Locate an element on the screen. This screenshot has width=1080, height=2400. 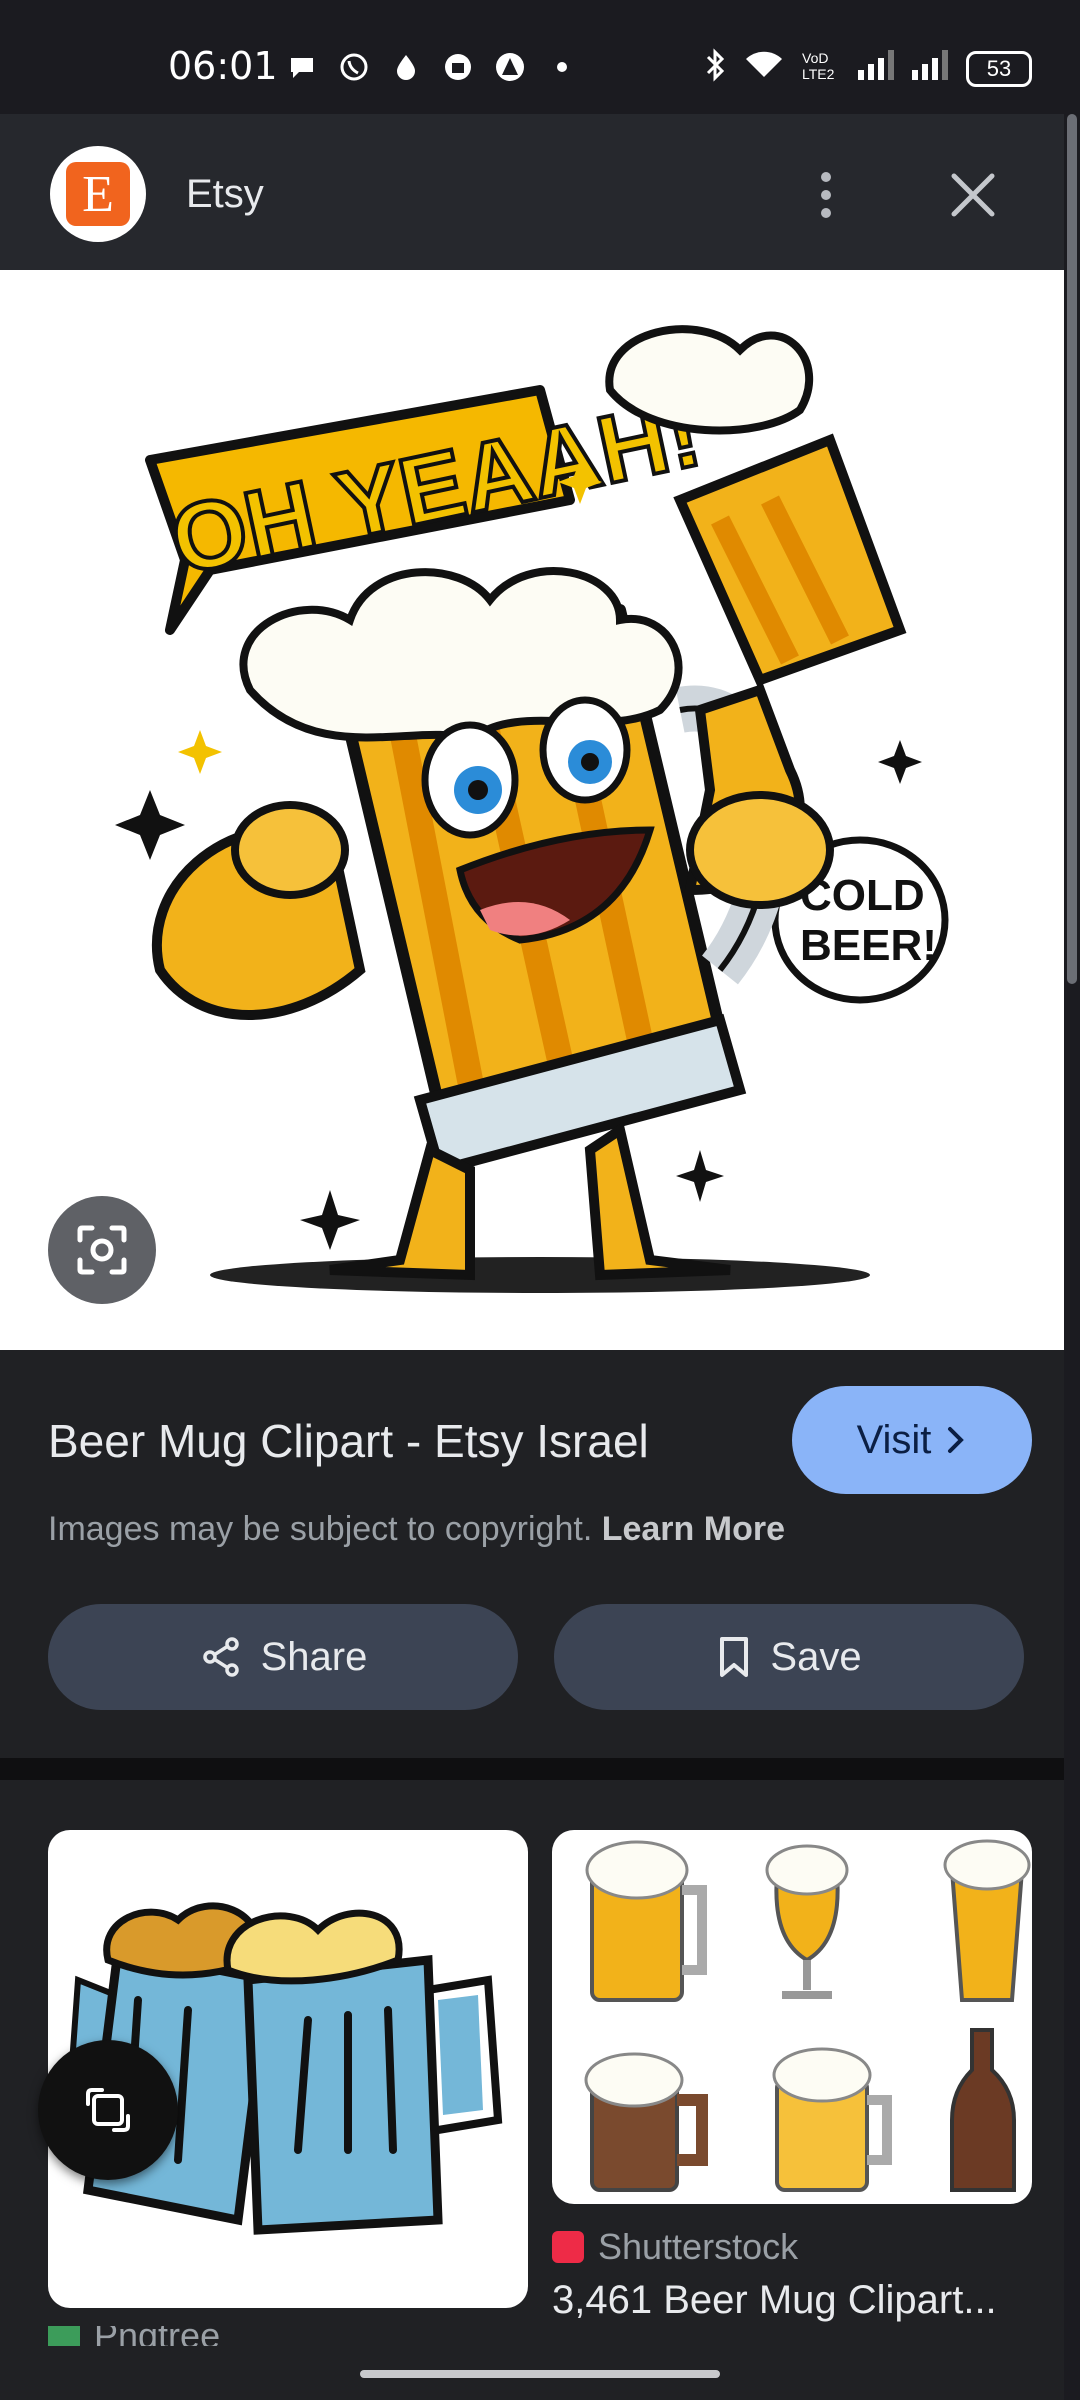
rotate-screen-icon is located at coordinates (108, 2110).